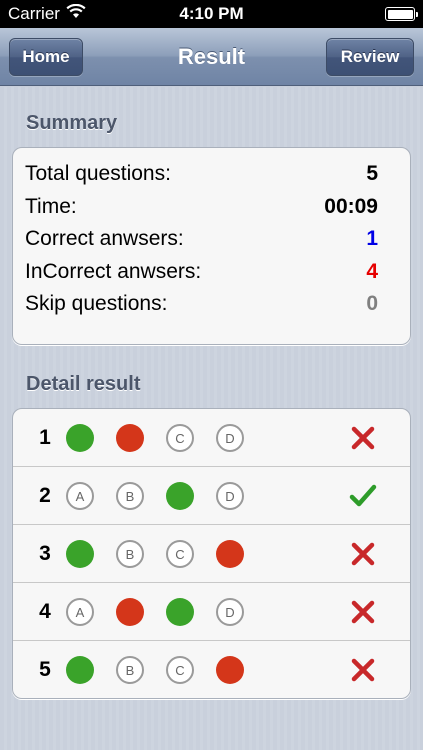 The width and height of the screenshot is (423, 750). I want to click on question-number: 5, so click(45, 669).